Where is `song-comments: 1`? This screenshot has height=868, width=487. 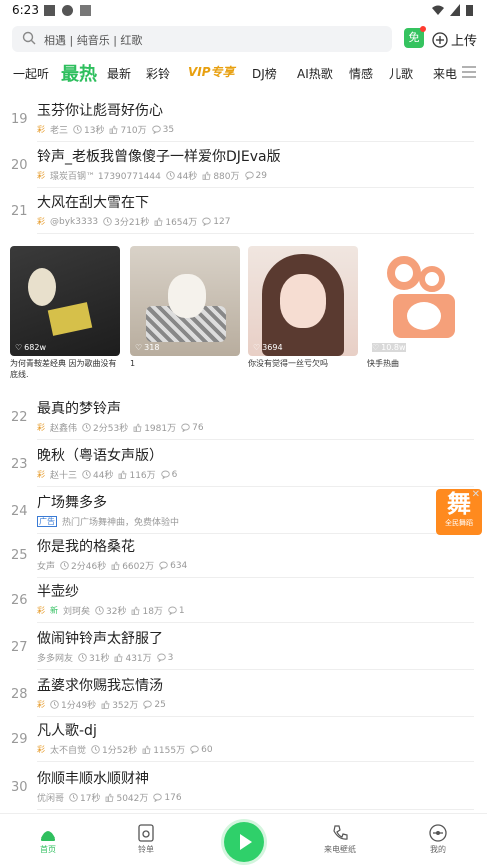
song-comments: 1 is located at coordinates (181, 610).